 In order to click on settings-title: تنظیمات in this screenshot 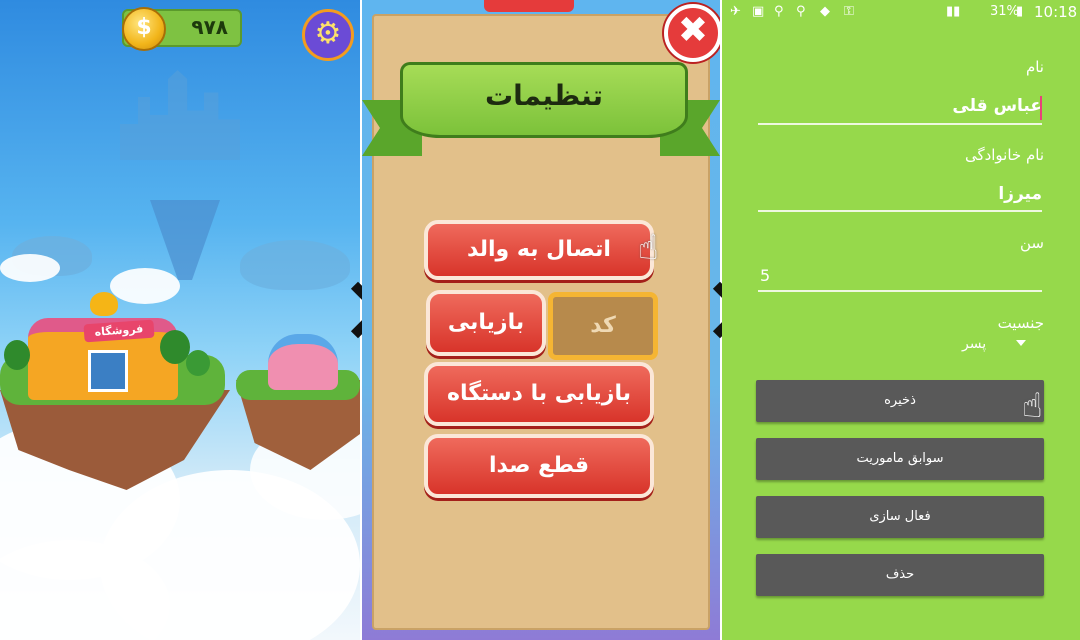, I will do `click(544, 95)`.